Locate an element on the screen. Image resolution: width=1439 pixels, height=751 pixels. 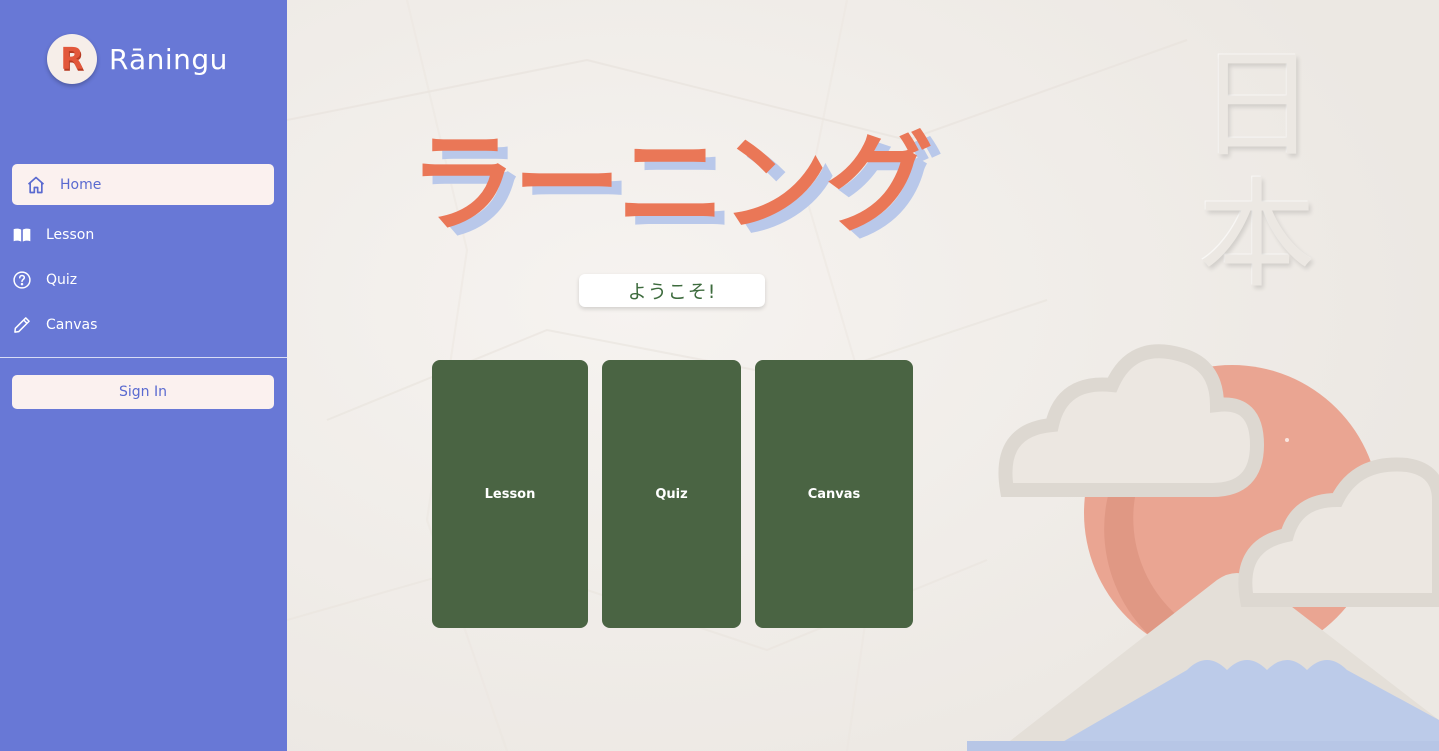
lesson-card: Lesson is located at coordinates (510, 494).